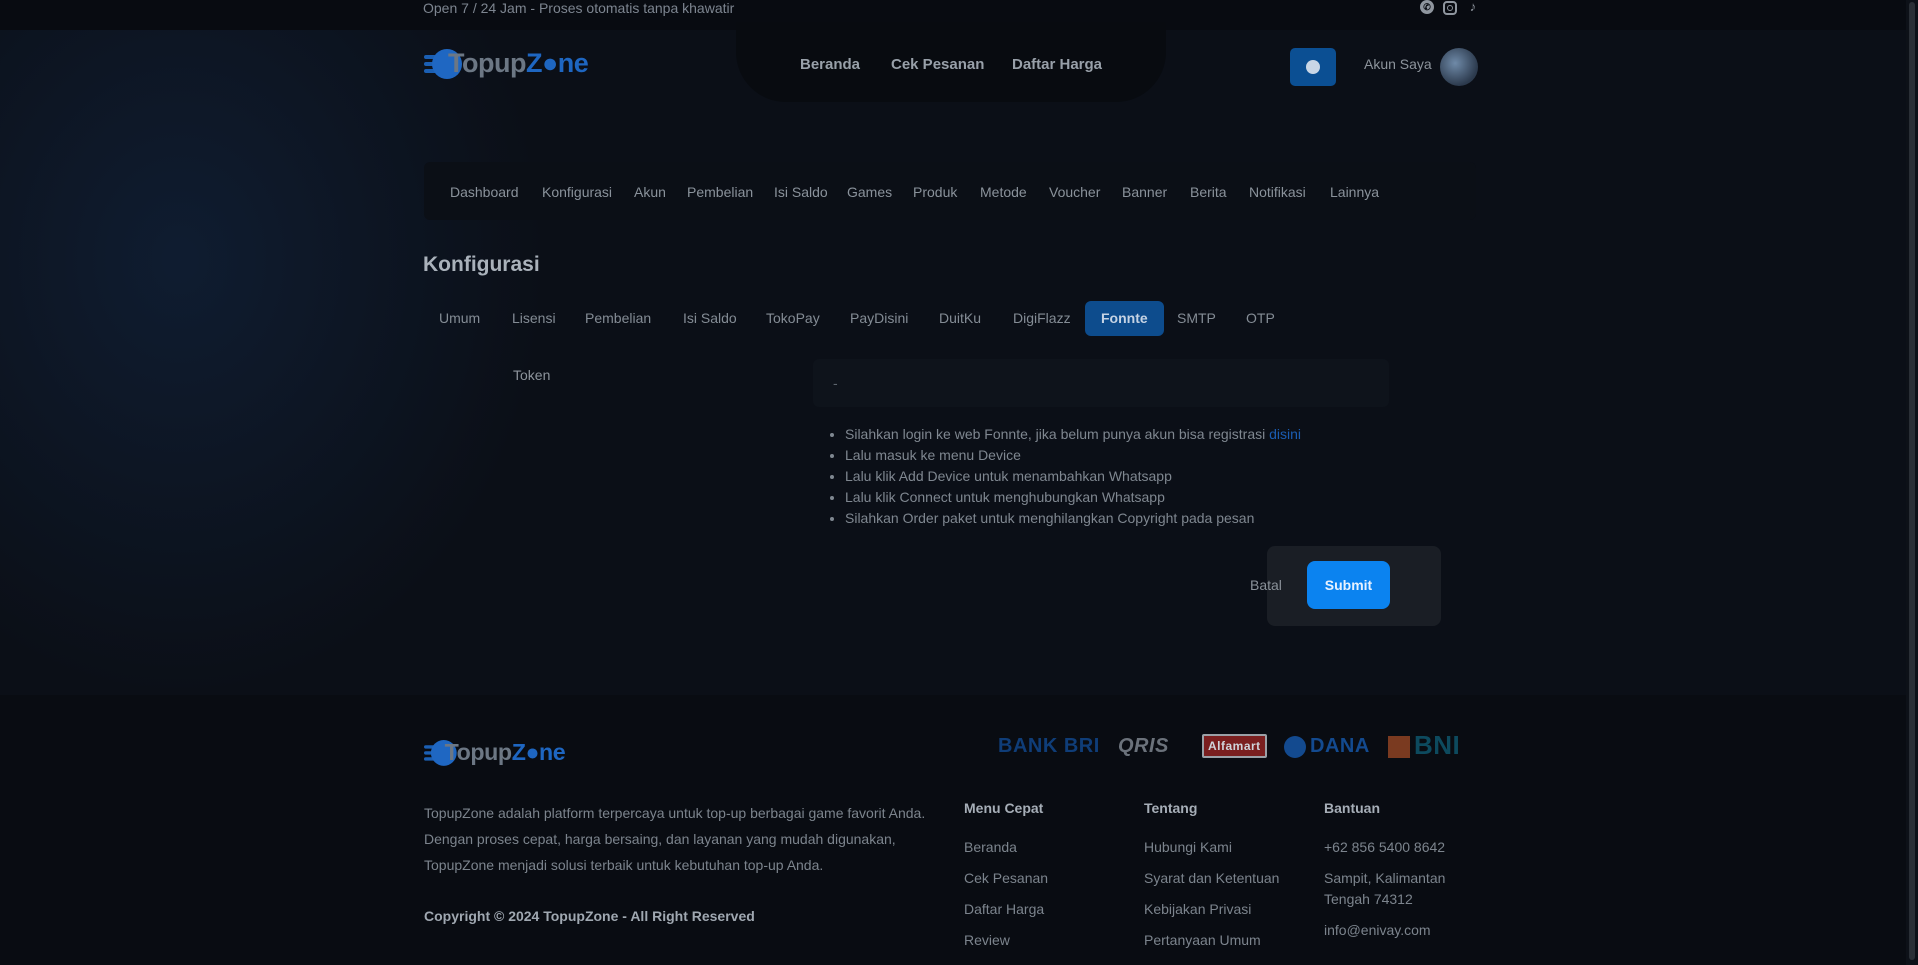 The height and width of the screenshot is (965, 1918). Describe the element at coordinates (1450, 8) in the screenshot. I see `instagram-icon` at that location.